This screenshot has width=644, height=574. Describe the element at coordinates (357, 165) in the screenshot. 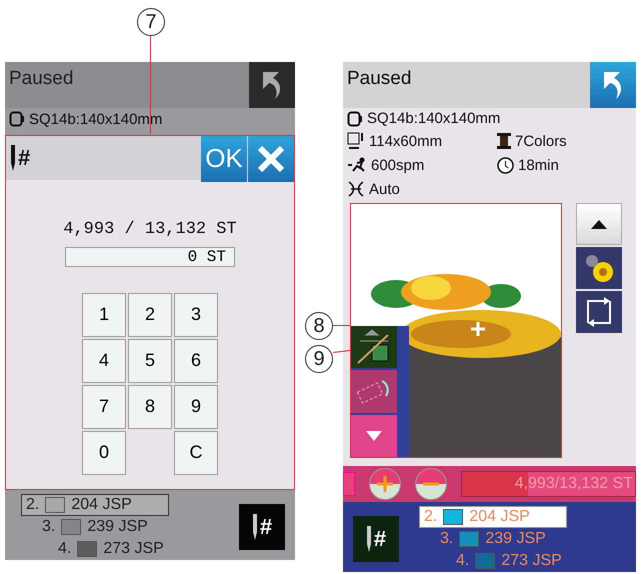

I see `running-figure-icon` at that location.